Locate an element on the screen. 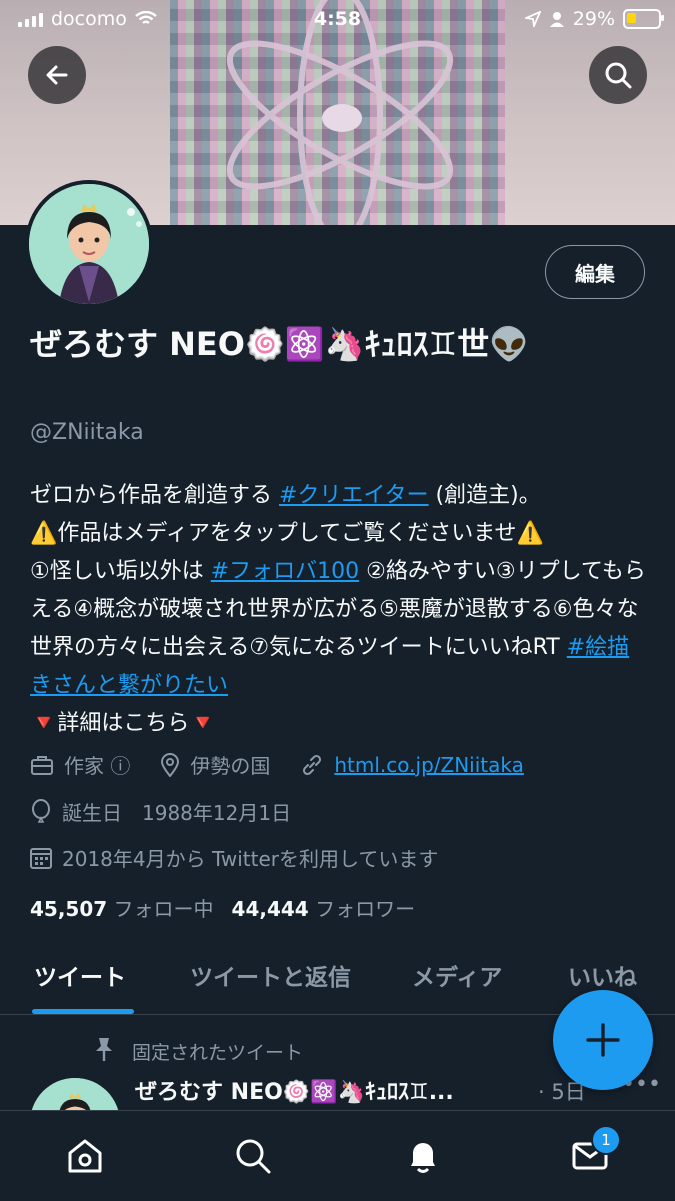 The image size is (675, 1201). following-count: 45,507 is located at coordinates (69, 909).